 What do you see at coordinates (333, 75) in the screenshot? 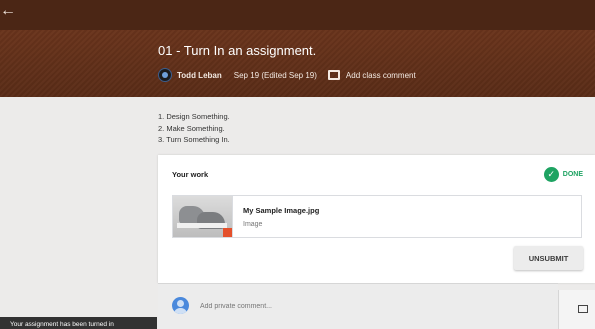
I see `comment-icon` at bounding box center [333, 75].